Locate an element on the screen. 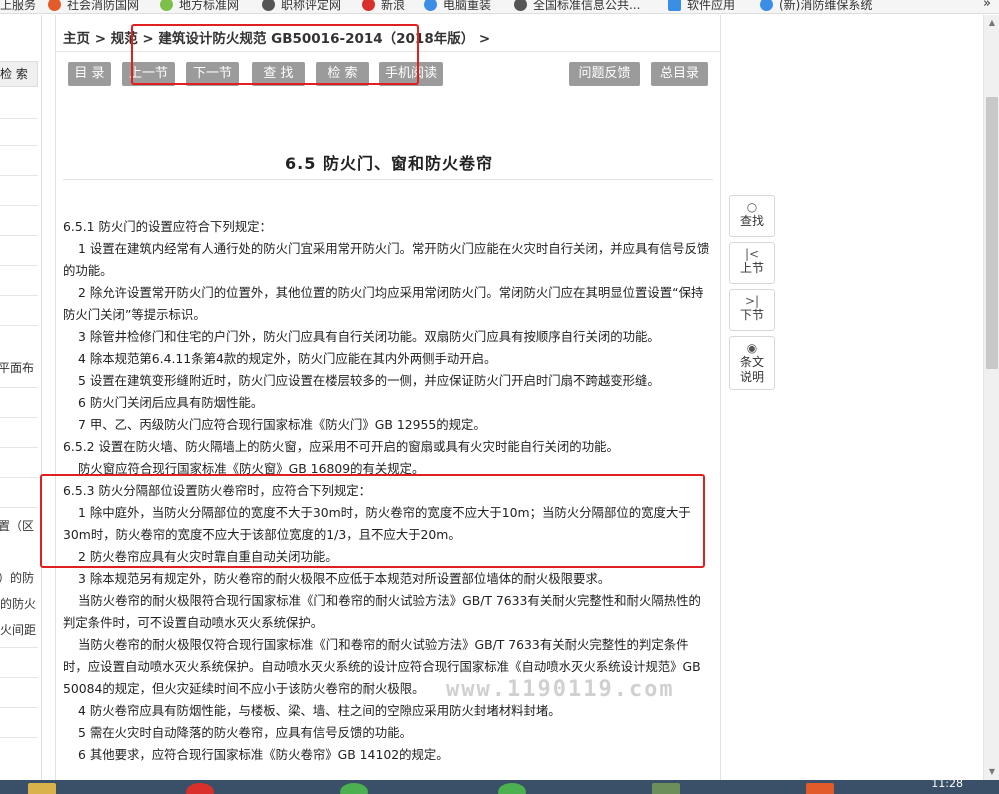 The width and height of the screenshot is (999, 794). bookmark-label: (新)消防维保系统 is located at coordinates (826, 6).